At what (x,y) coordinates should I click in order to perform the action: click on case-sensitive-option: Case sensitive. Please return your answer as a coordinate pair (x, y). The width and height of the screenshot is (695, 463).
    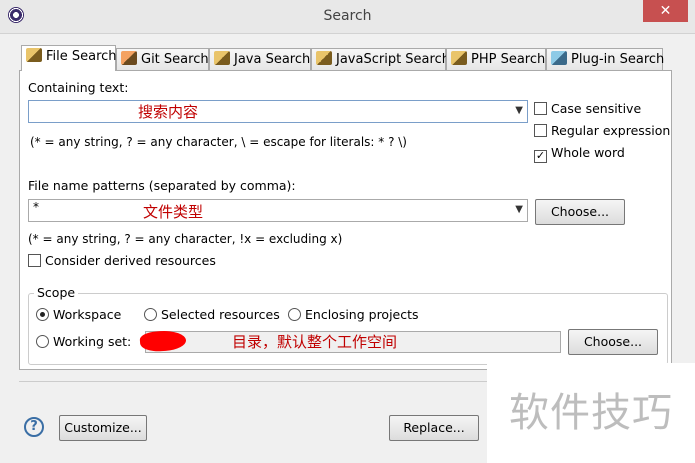
    Looking at the image, I should click on (587, 108).